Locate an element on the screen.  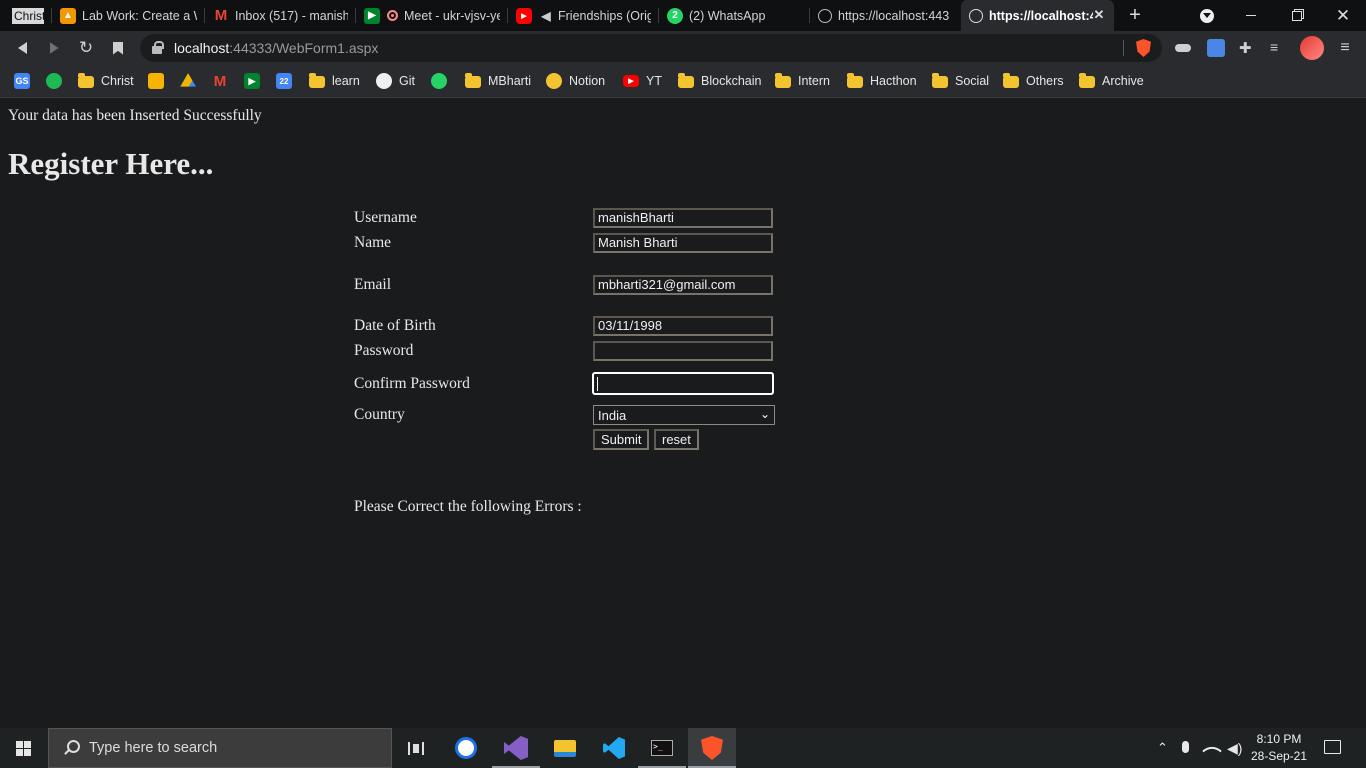
tab-label: https://localhost:443 is located at coordinates (894, 15).